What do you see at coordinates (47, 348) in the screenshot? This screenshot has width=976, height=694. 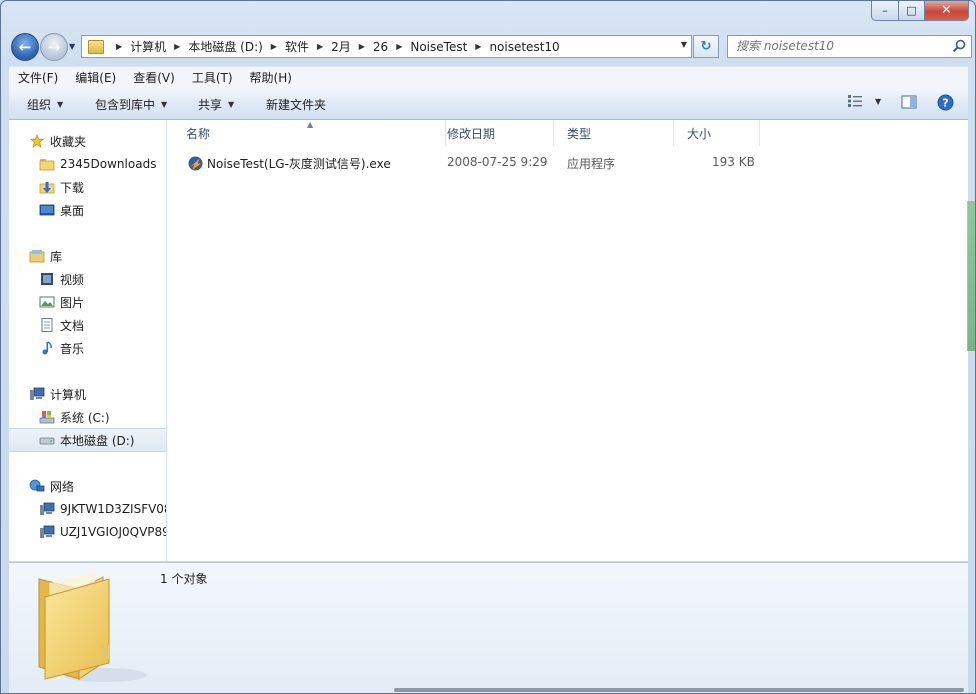 I see `music-icon` at bounding box center [47, 348].